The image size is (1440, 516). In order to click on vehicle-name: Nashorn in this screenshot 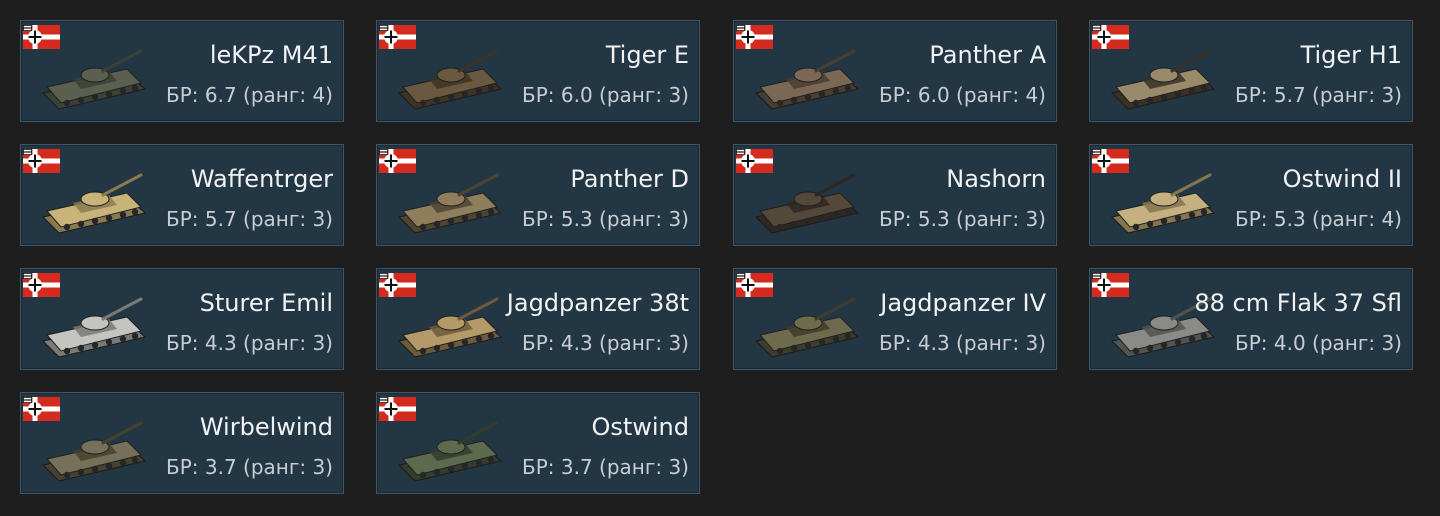, I will do `click(996, 179)`.